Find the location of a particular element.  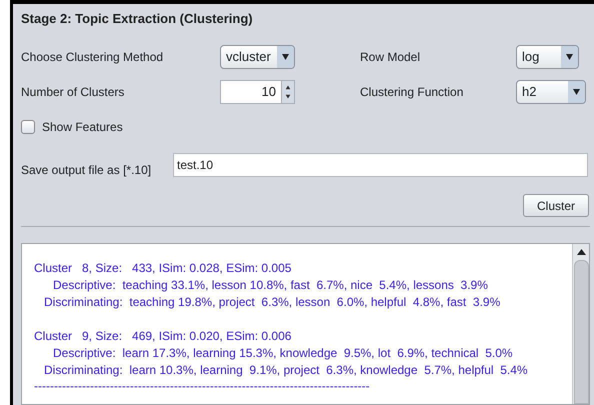

discriminating-terms: Discriminating: learn 10.3%, learning 9.1%, project 6.3%, knowledge 5.7%, helpful 5.4% is located at coordinates (286, 370).